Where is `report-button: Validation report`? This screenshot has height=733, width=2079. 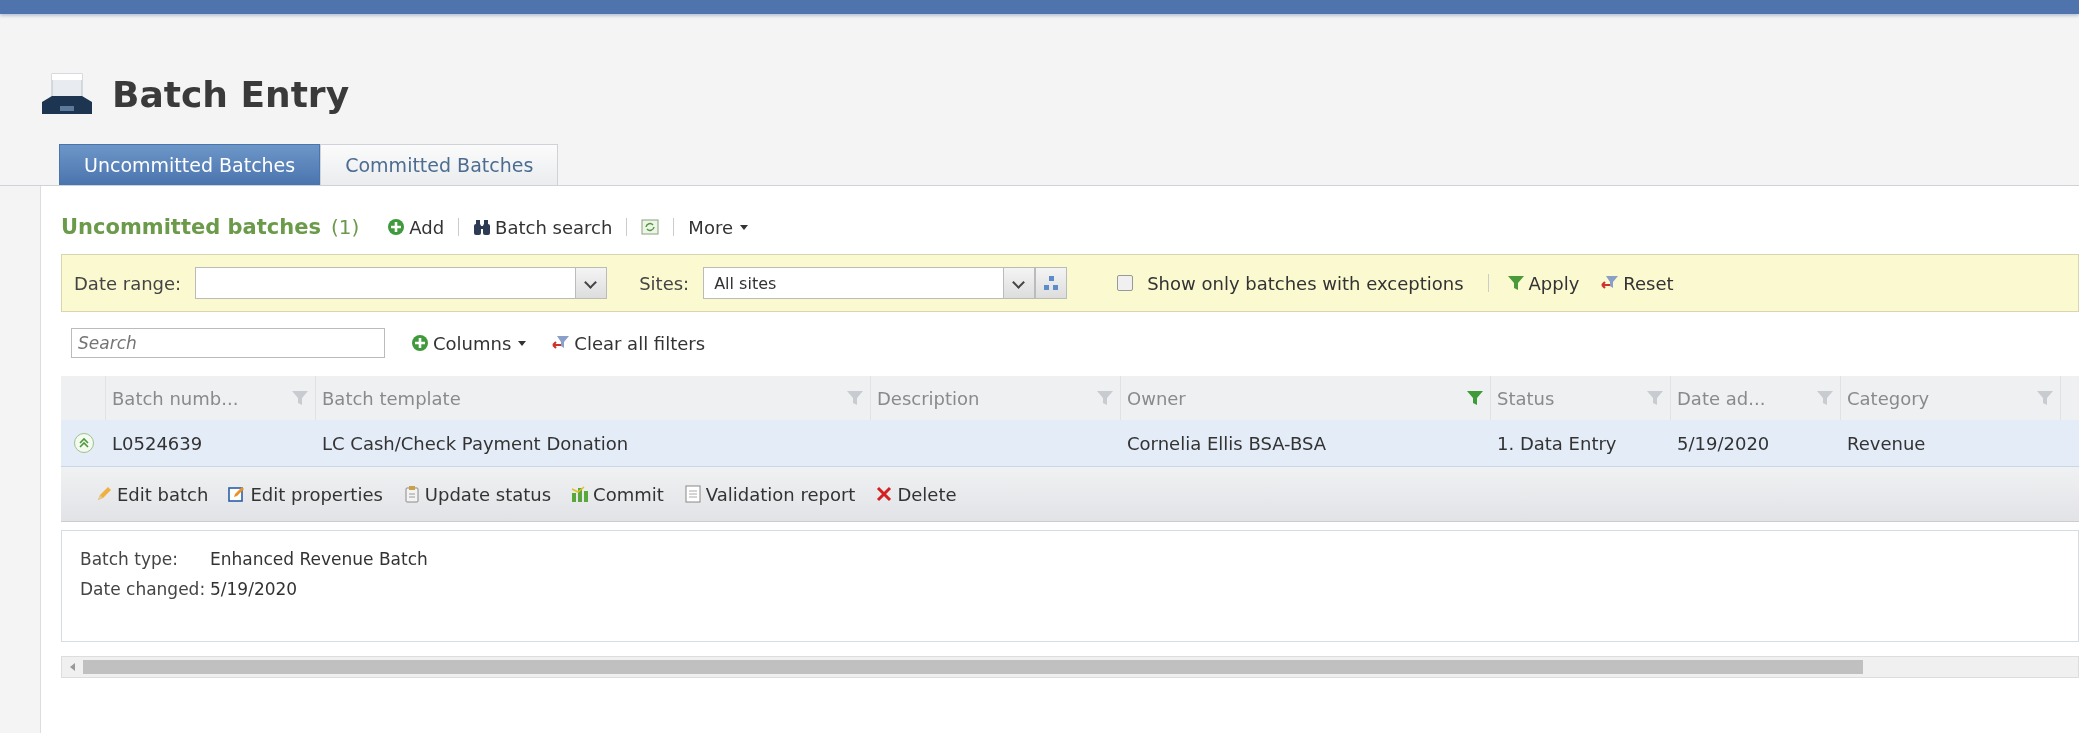
report-button: Validation report is located at coordinates (769, 494).